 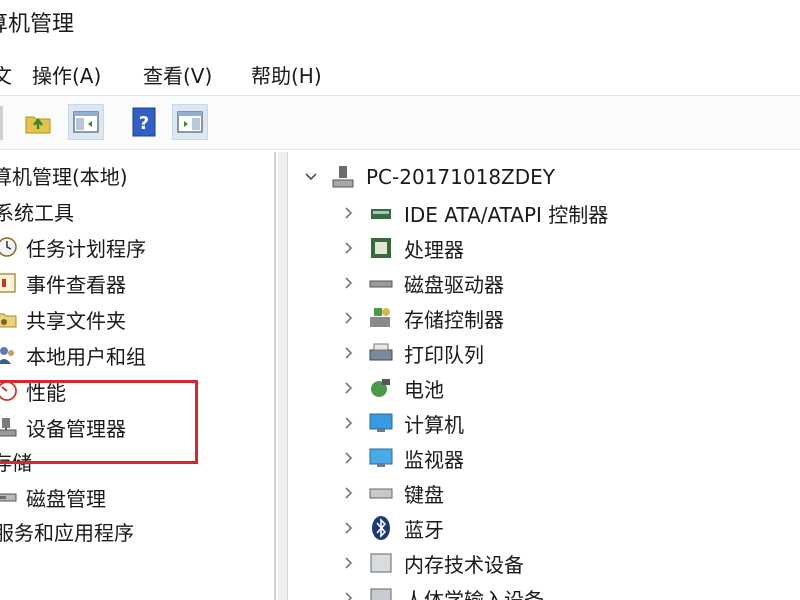 I want to click on device-category: 蓝牙, so click(x=392, y=528).